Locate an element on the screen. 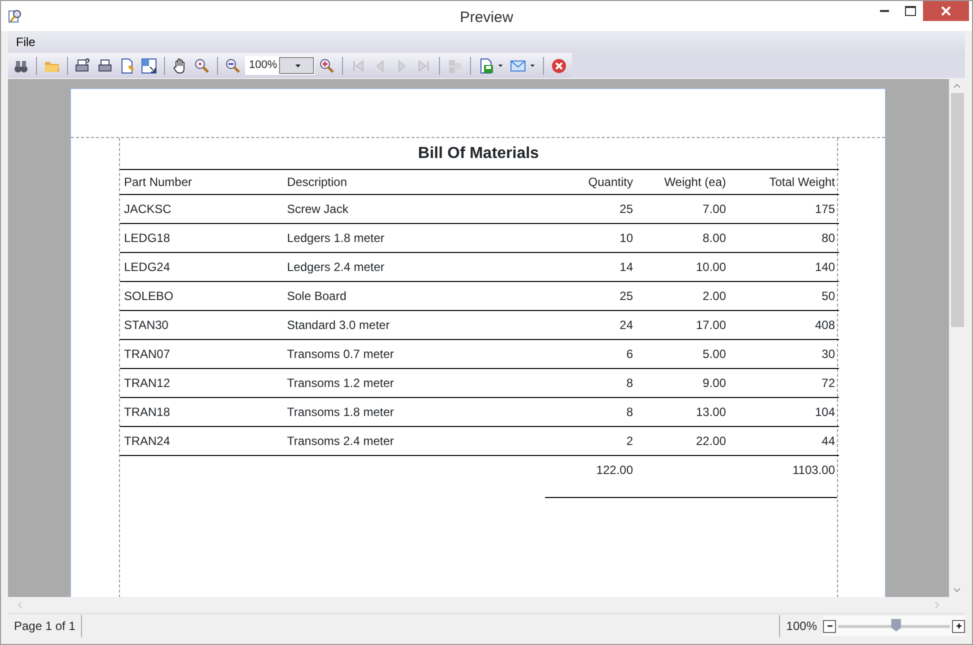 The height and width of the screenshot is (645, 973). table-cell: Standard 3.0 meter is located at coordinates (413, 325).